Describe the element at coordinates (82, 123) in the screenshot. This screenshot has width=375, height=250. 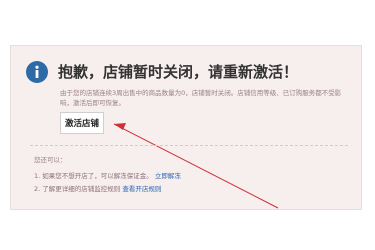
I see `activate-shop-button: 激活店铺` at that location.